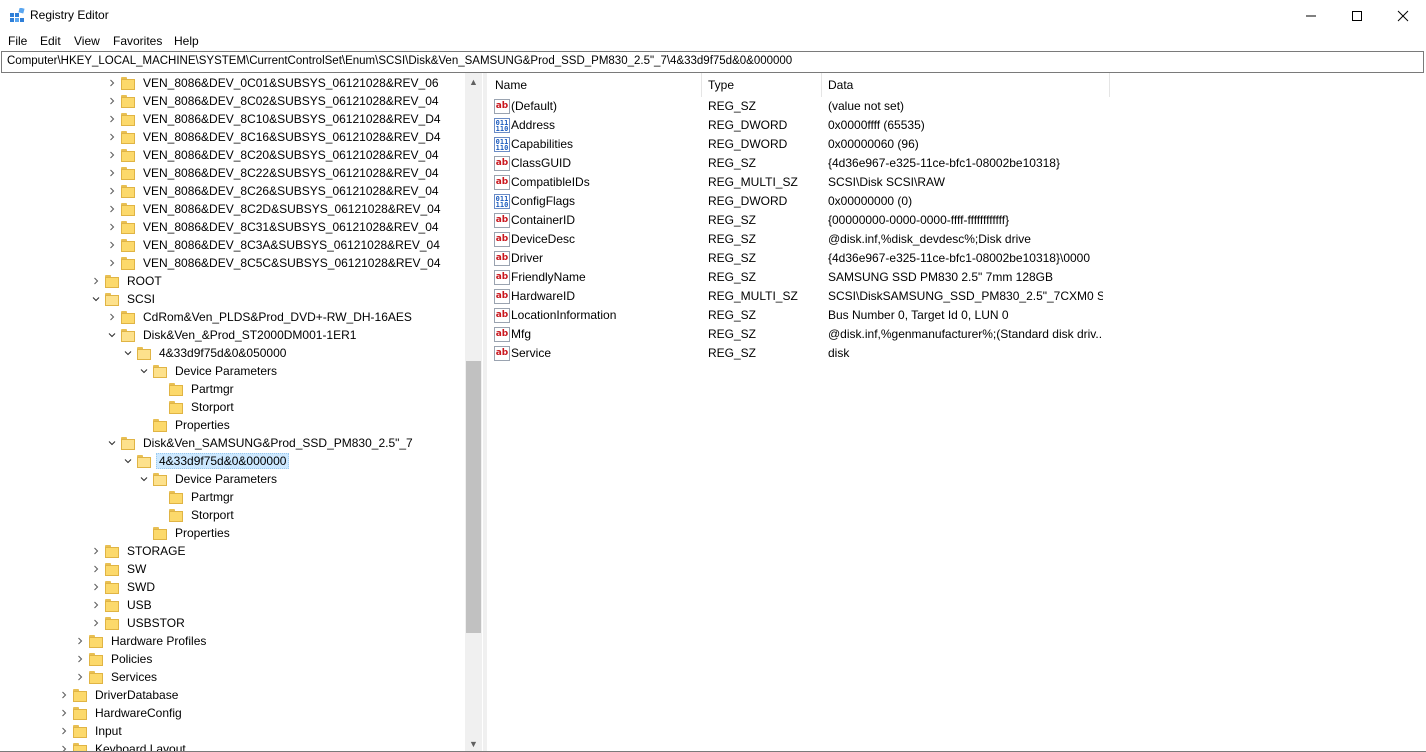  I want to click on tree-item: USB, so click(121, 605).